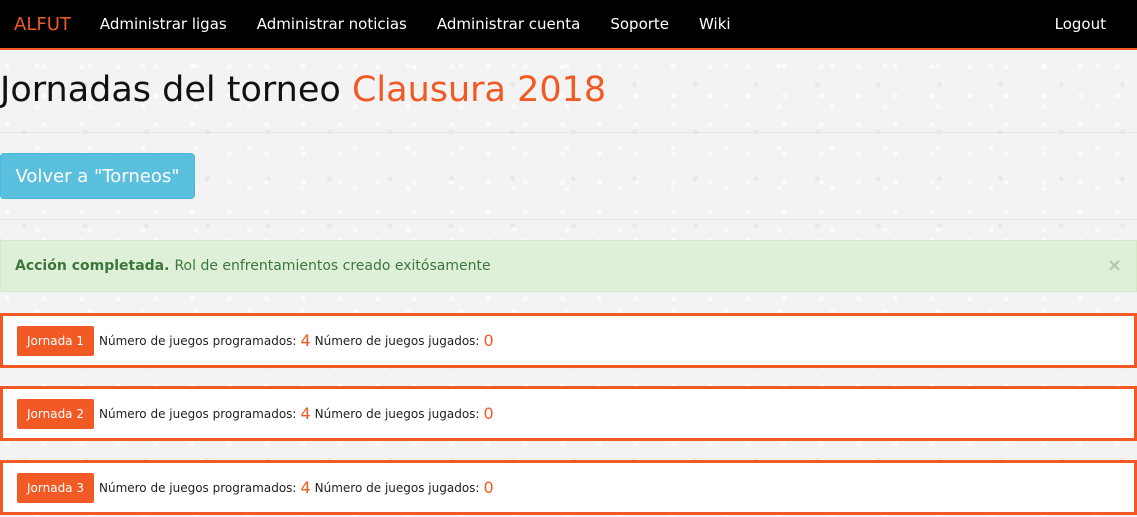  I want to click on nav-item-administrar-noticias: Administrar noticias, so click(332, 24).